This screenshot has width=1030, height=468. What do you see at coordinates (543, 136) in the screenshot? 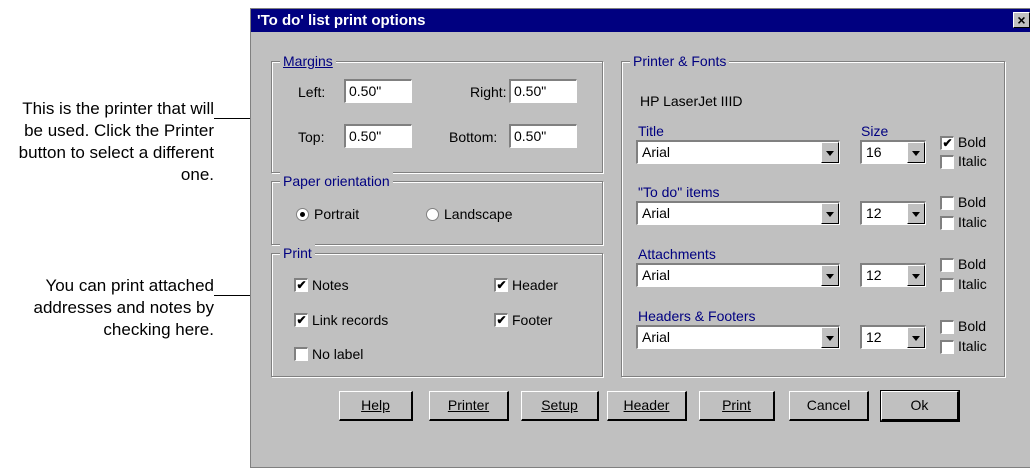
I see `bottom-margin-input: 0.50"` at bounding box center [543, 136].